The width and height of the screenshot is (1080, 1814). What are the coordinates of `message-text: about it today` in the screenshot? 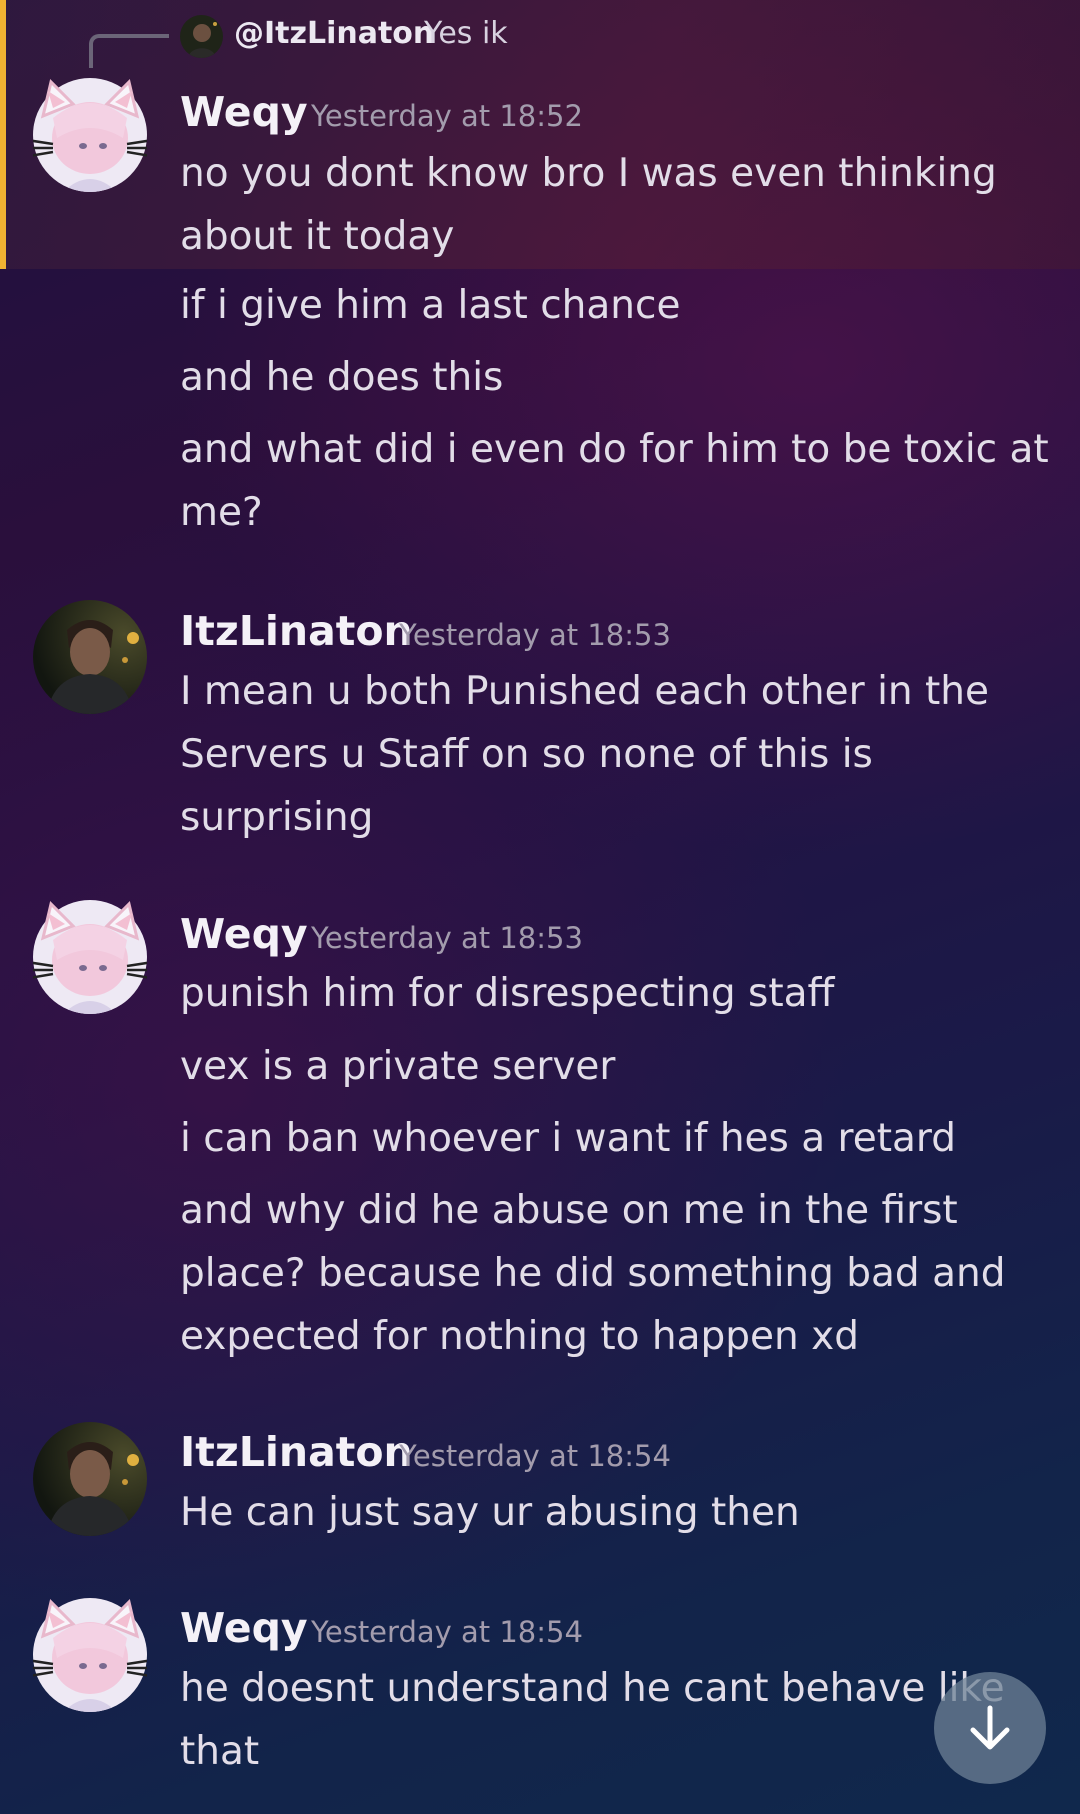 It's located at (610, 236).